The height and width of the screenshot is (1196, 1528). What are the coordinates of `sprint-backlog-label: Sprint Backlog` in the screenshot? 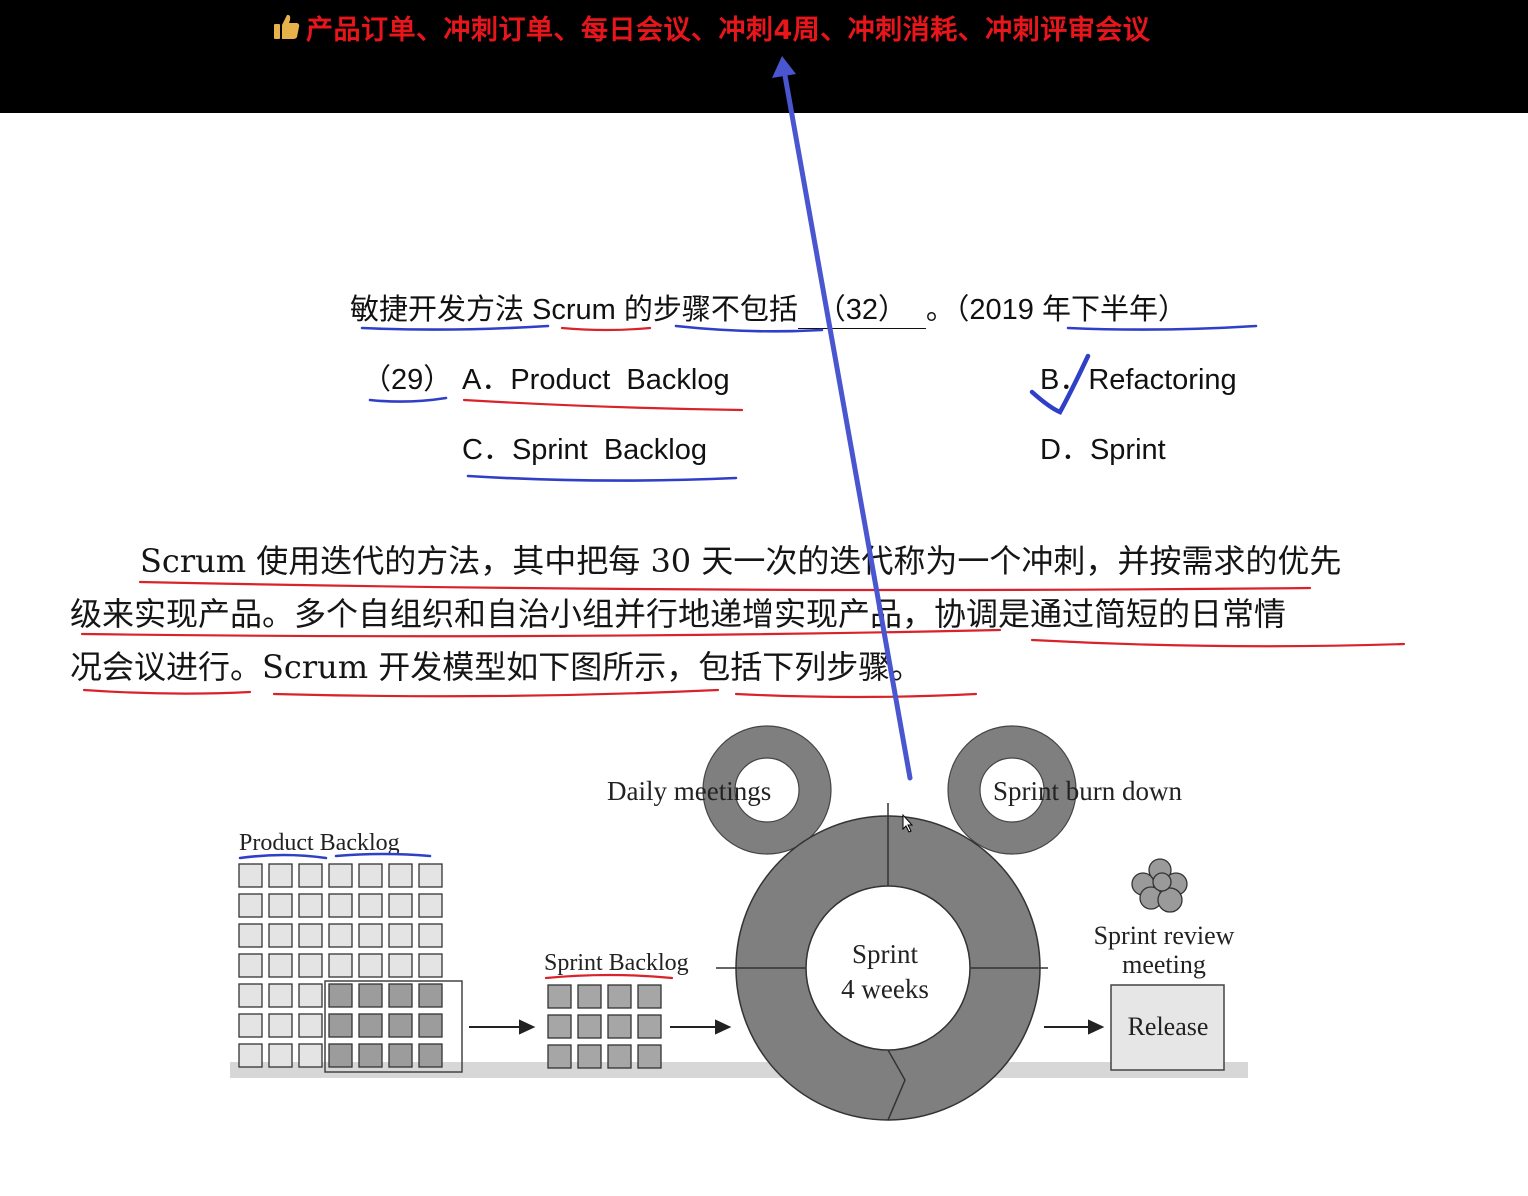 It's located at (616, 963).